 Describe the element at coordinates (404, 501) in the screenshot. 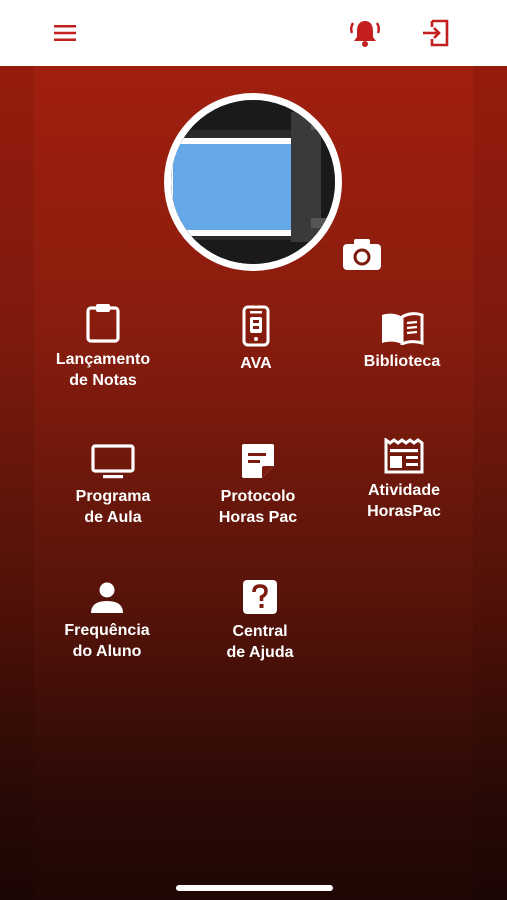

I see `tile-label: Atividade HorasPac` at that location.